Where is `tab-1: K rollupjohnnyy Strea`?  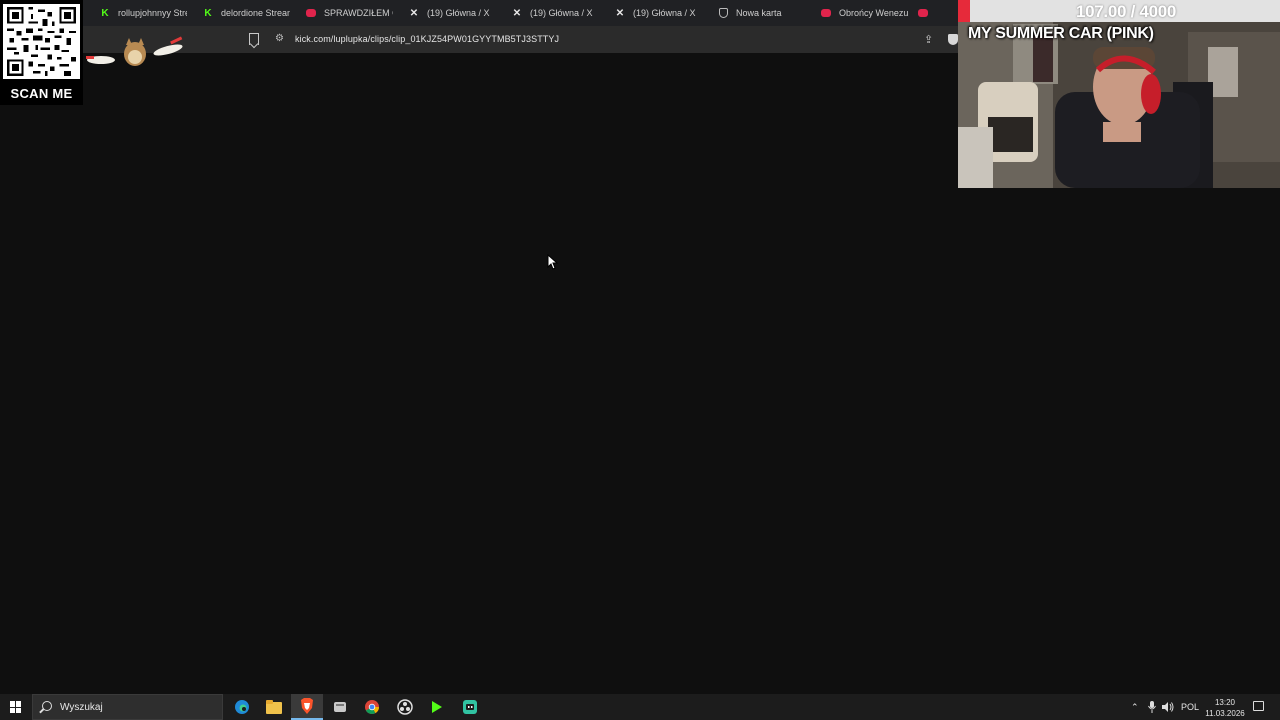 tab-1: K rollupjohnnyy Strea is located at coordinates (143, 13).